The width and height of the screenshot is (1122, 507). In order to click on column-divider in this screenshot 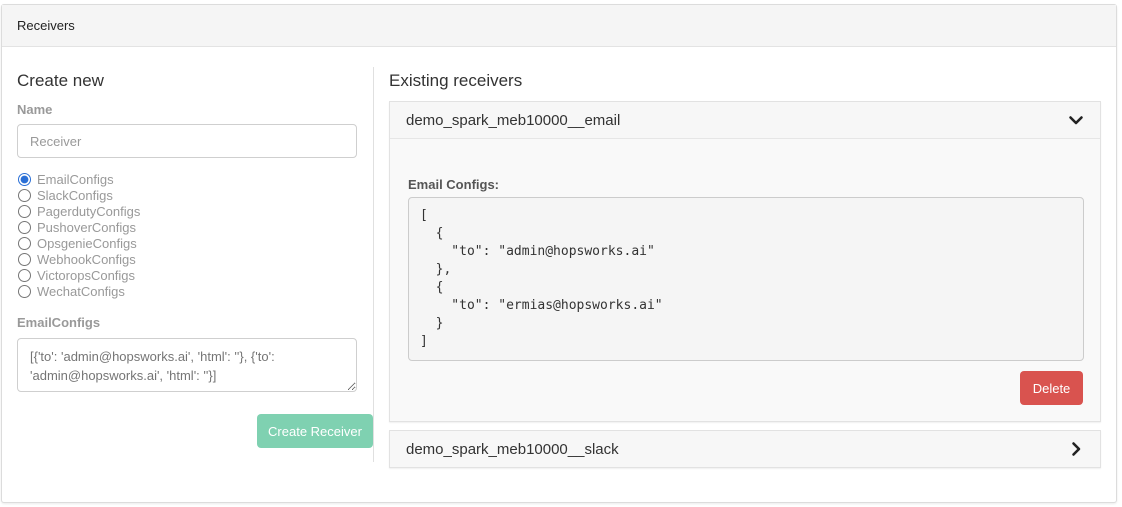, I will do `click(373, 264)`.